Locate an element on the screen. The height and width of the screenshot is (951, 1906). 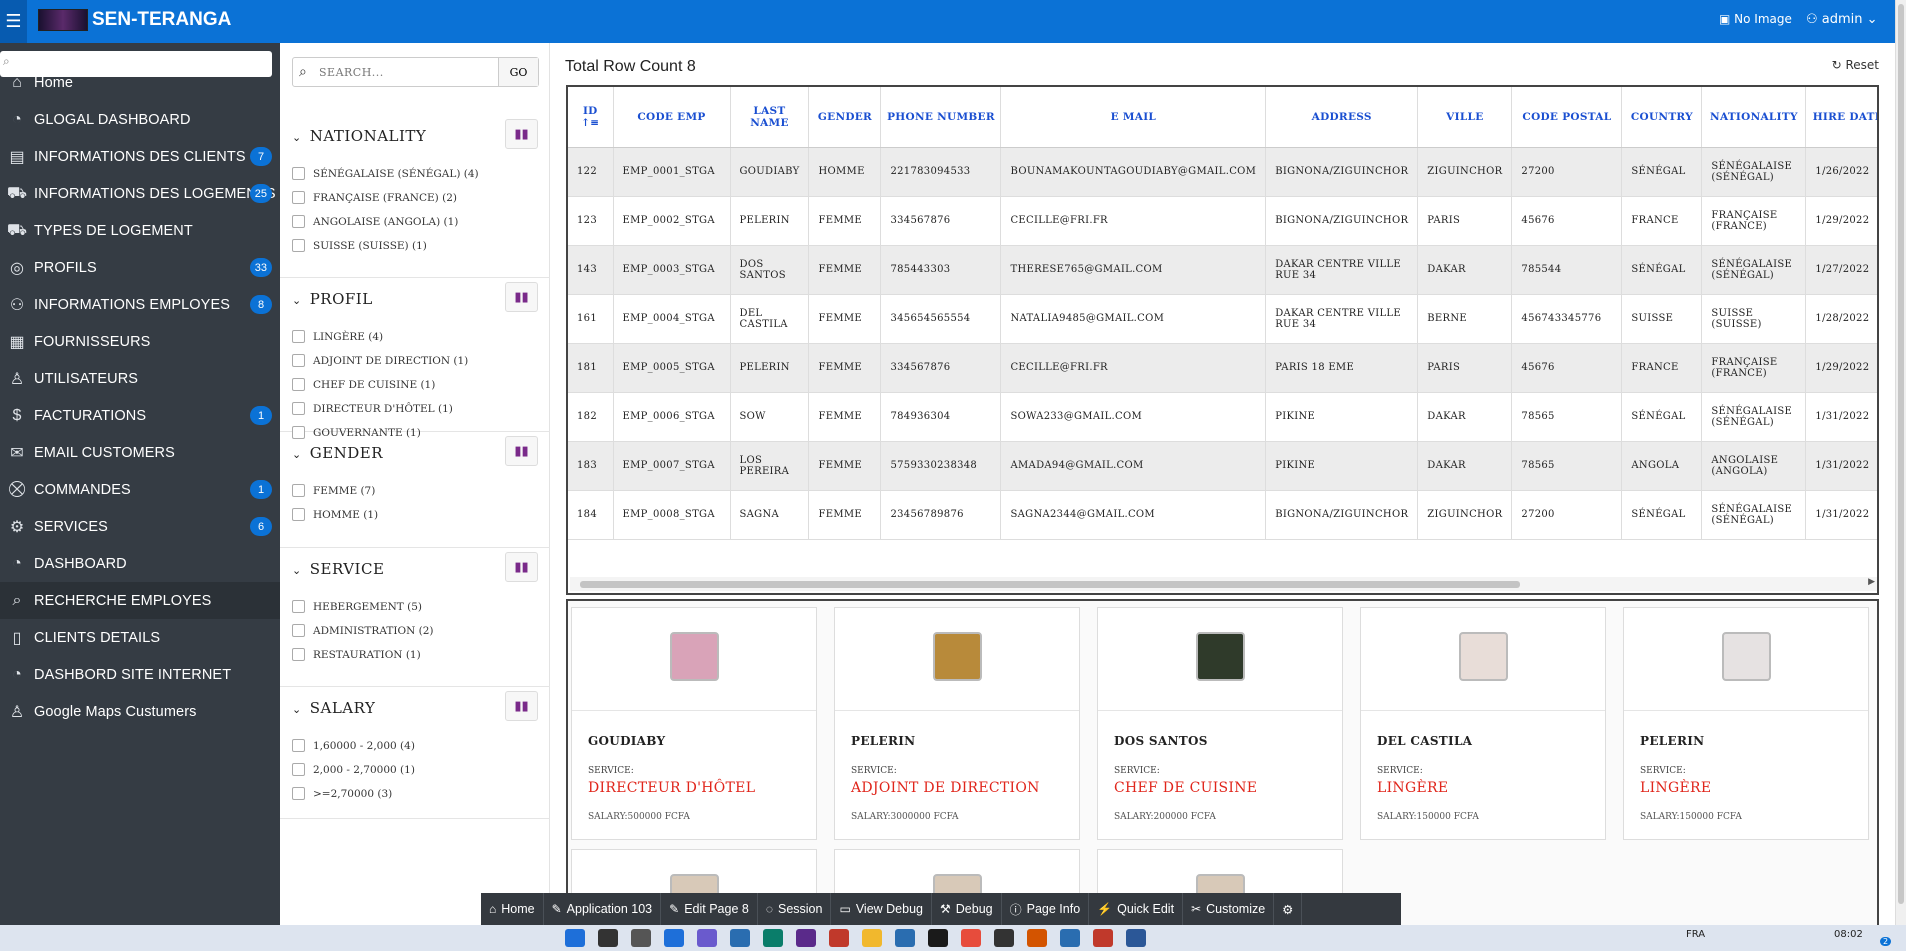
sidebar-item-dashboard: ◔ DASHBOARD is located at coordinates (140, 563).